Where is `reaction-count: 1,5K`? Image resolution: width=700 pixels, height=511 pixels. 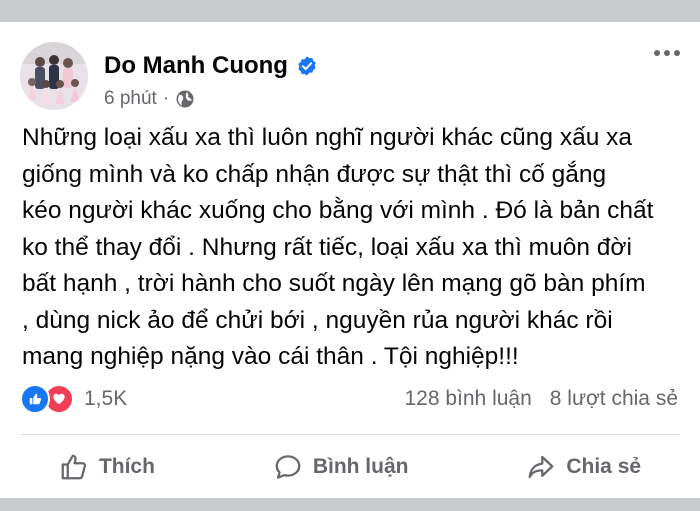
reaction-count: 1,5K is located at coordinates (106, 398).